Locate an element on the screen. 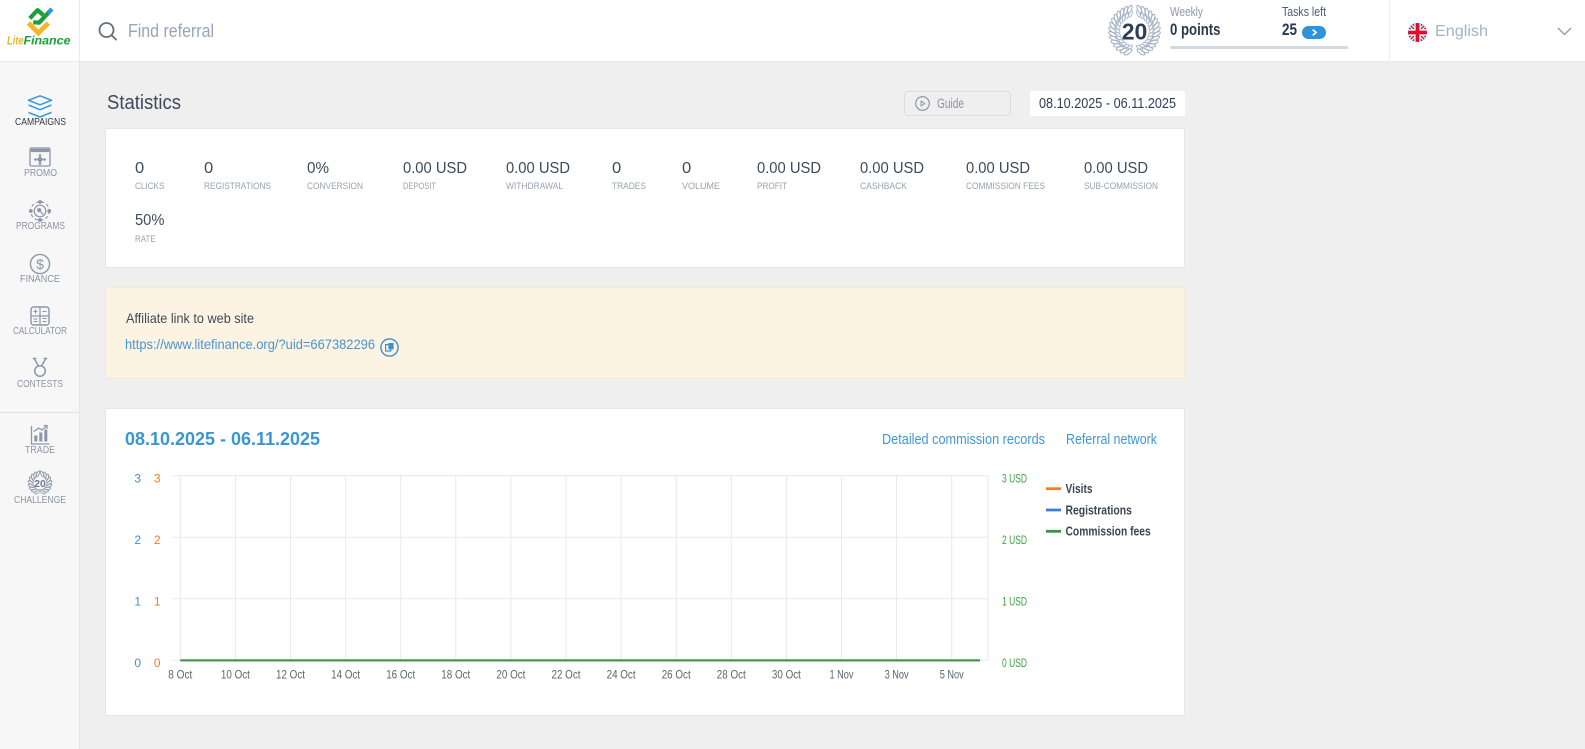  svg-text: 8 Oct is located at coordinates (180, 676).